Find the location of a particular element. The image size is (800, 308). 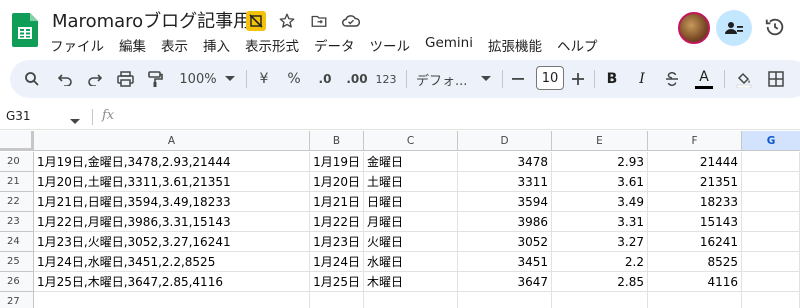

menu-file: ファイル is located at coordinates (77, 45).